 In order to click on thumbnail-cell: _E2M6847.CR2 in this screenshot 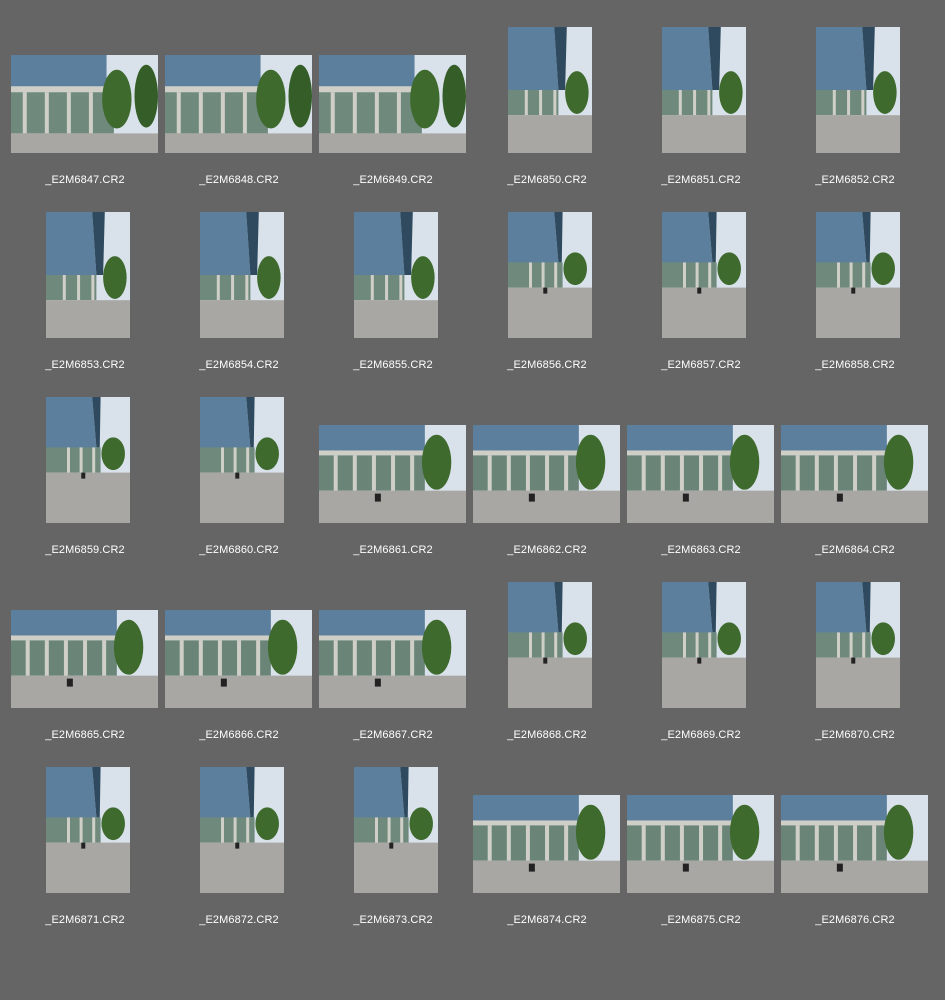, I will do `click(85, 119)`.